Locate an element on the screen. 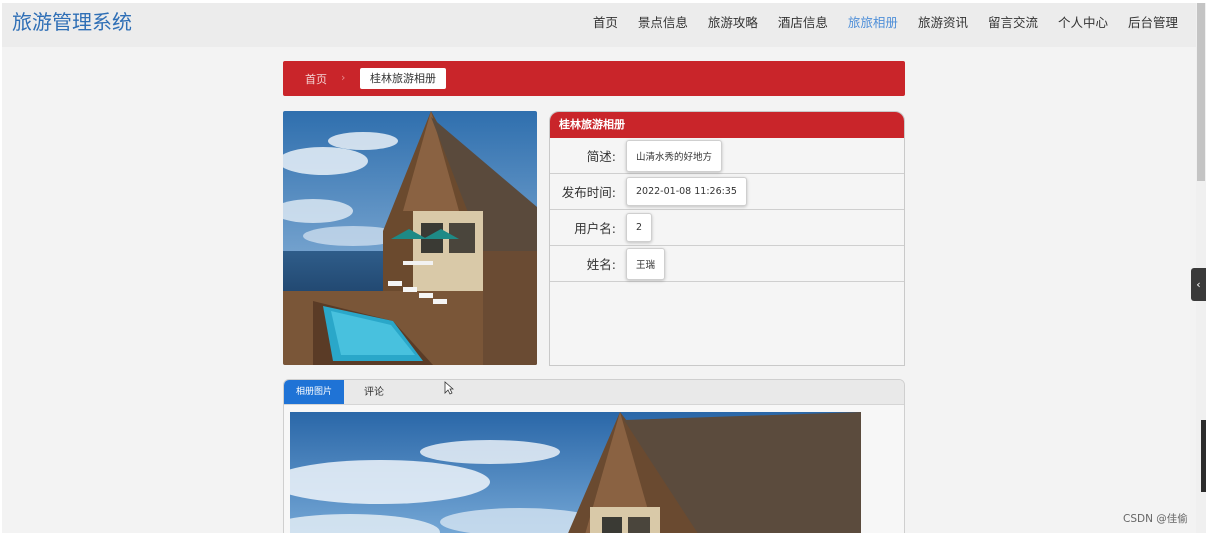 Image resolution: width=1206 pixels, height=533 pixels. album-tabs-panel: 相册图片 评论 is located at coordinates (594, 456).